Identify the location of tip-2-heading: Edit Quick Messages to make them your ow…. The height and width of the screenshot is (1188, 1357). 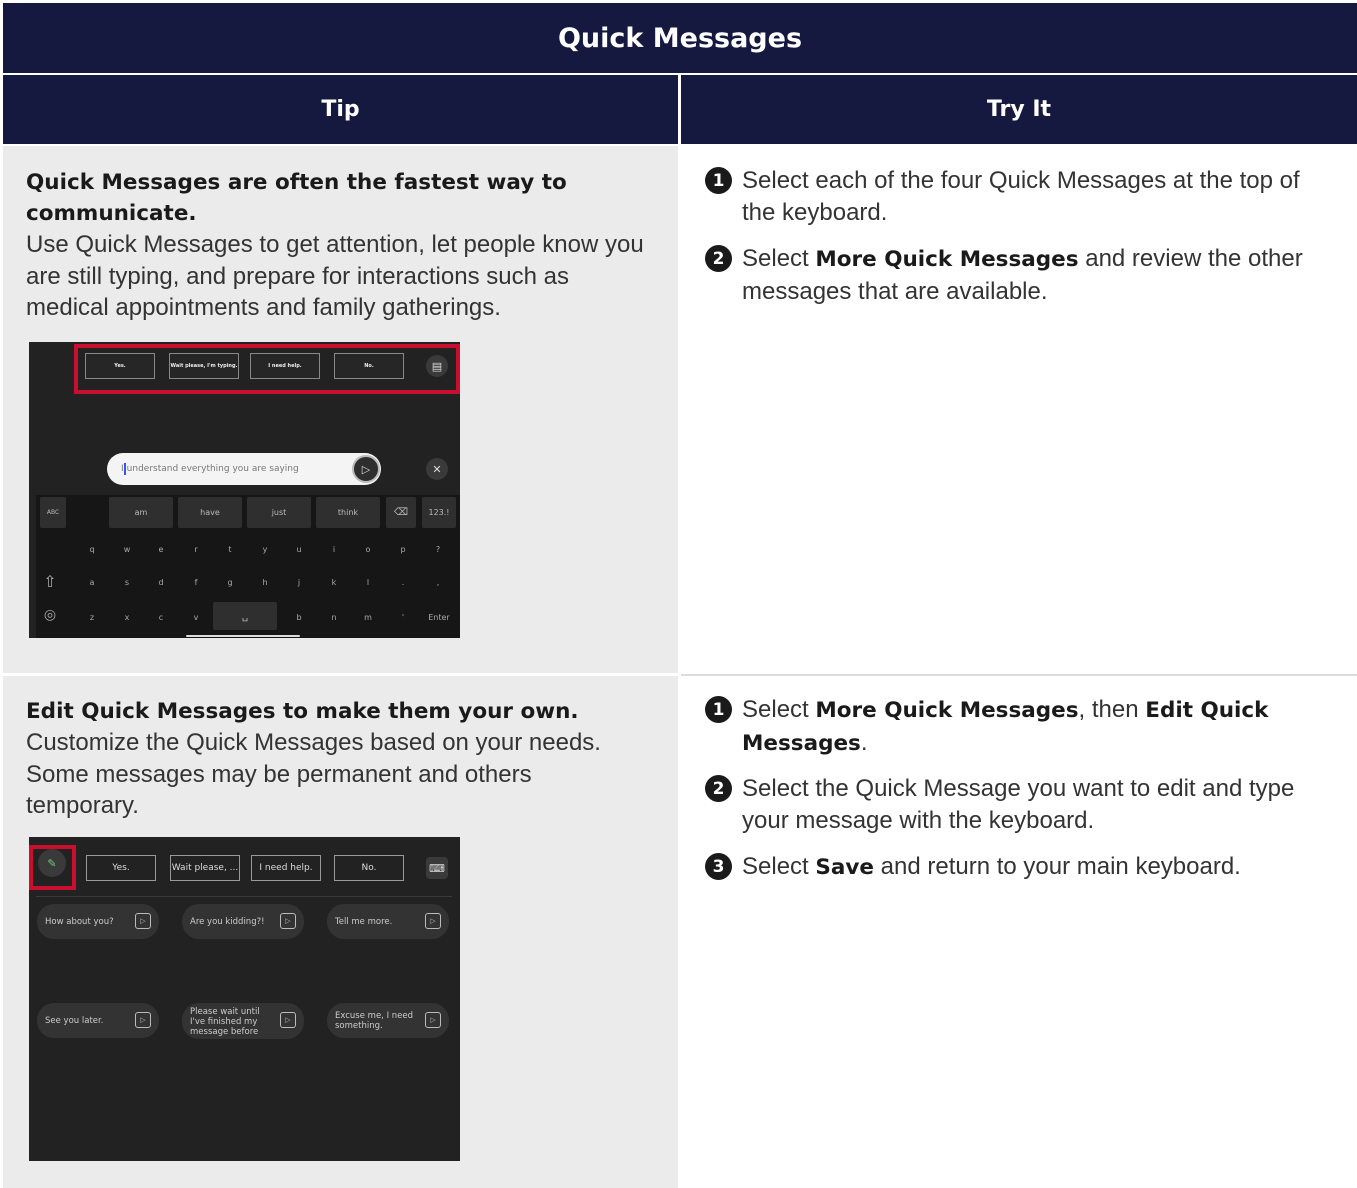
(302, 711).